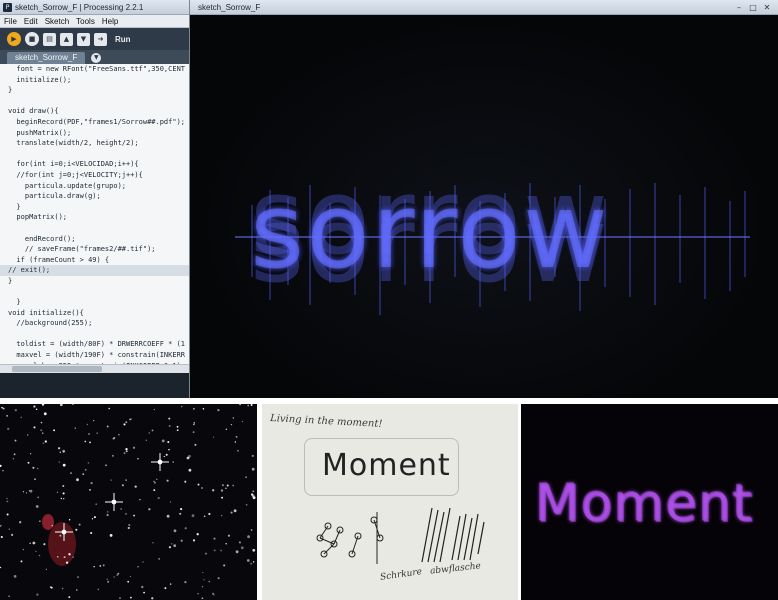 The image size is (778, 600). I want to click on window-controls: – □ ✕, so click(751, 7).